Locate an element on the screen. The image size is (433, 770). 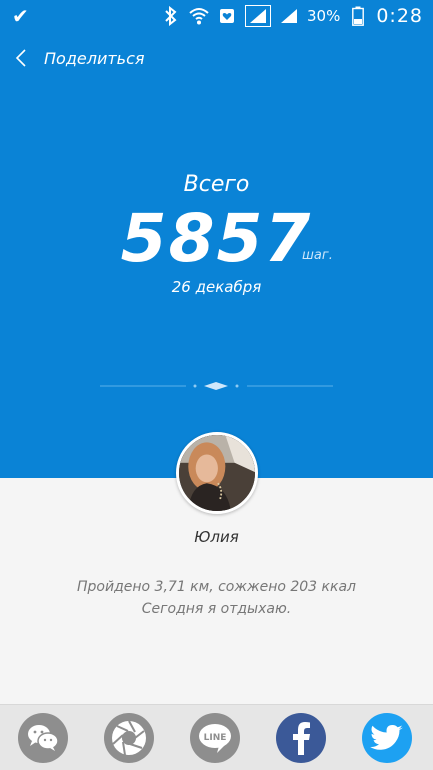
toolbar: Поделиться is located at coordinates (79, 58).